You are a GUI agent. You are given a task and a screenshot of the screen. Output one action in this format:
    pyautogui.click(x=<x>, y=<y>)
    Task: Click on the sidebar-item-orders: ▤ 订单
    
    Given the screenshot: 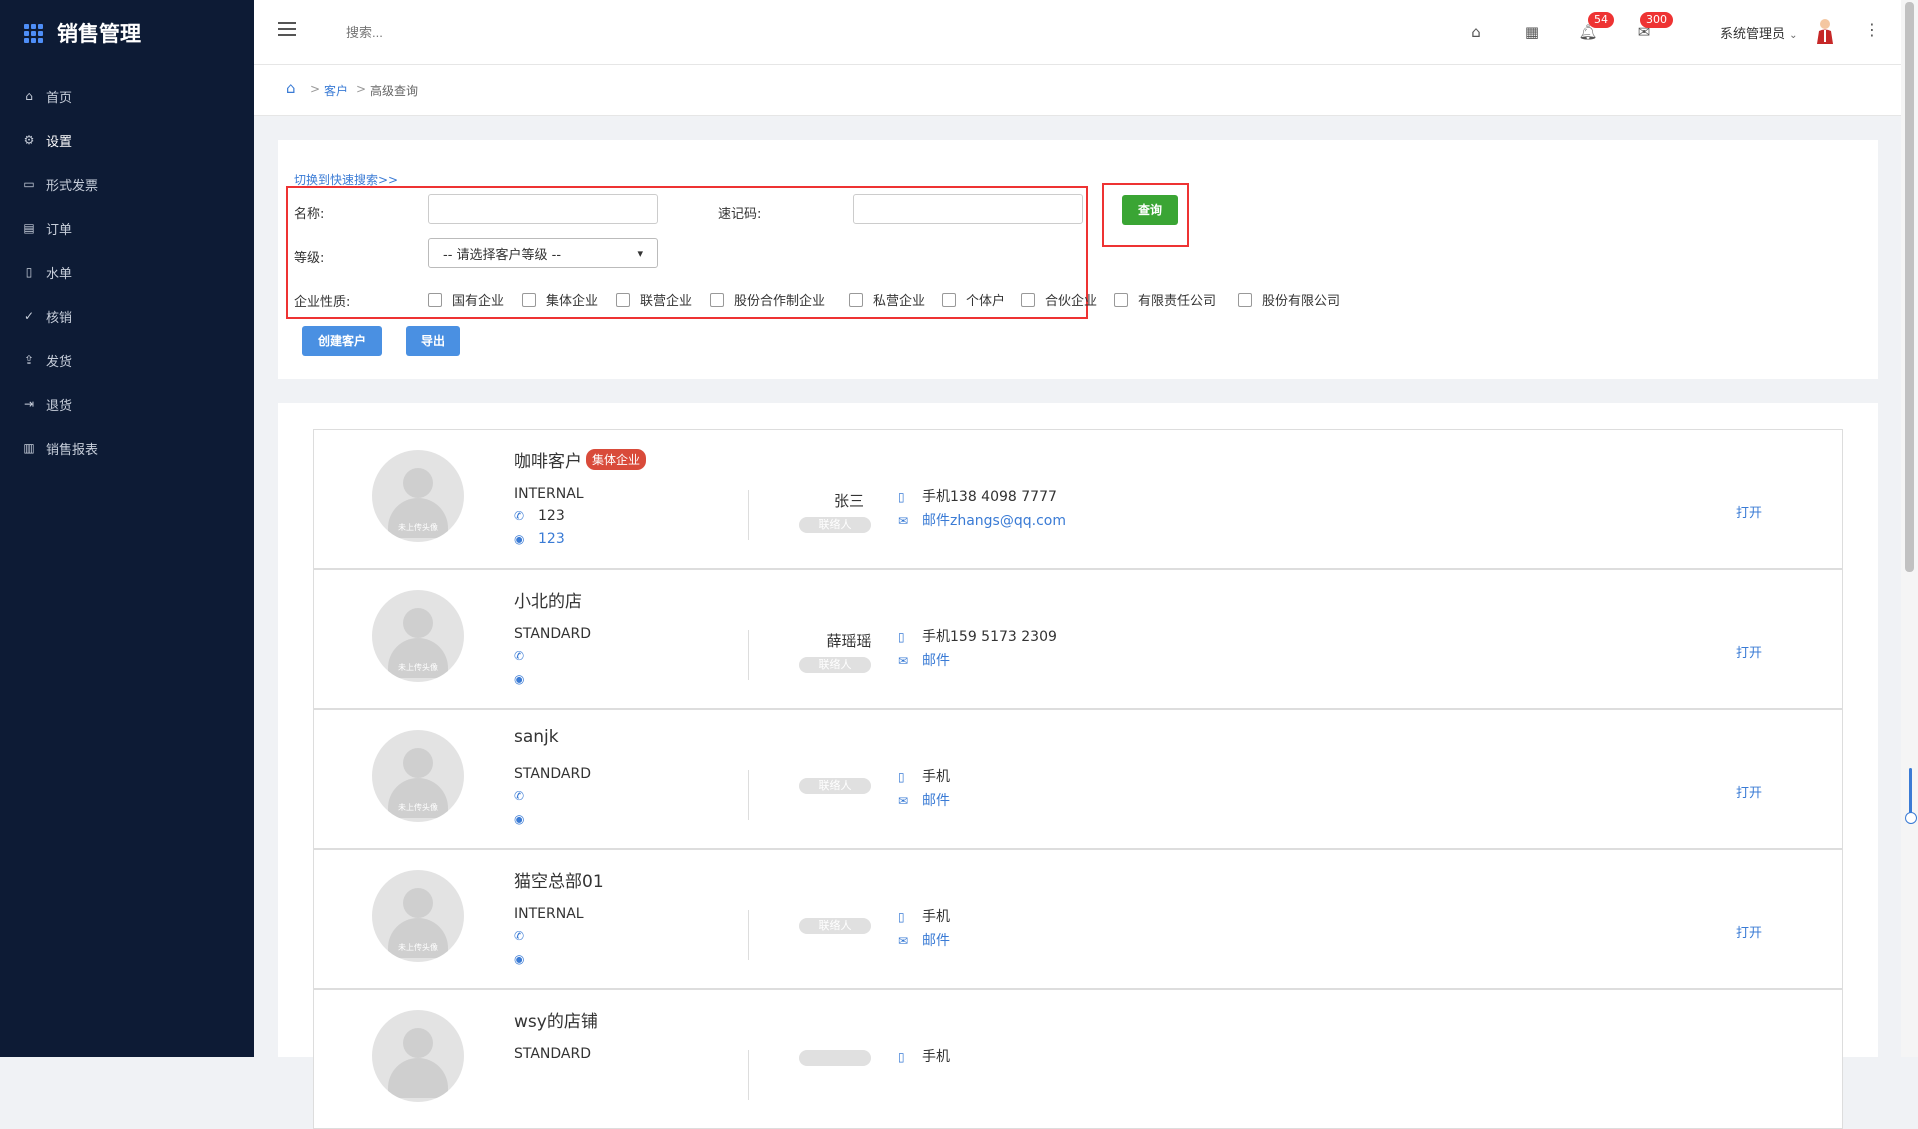 What is the action you would take?
    pyautogui.click(x=127, y=228)
    